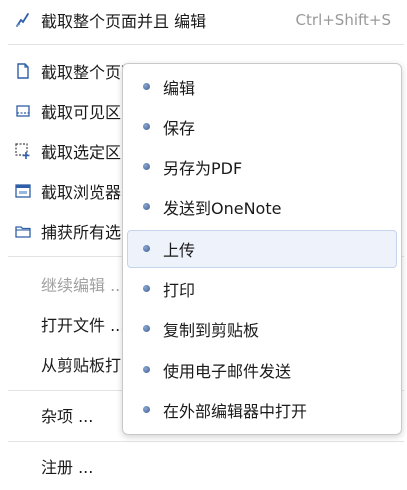 The height and width of the screenshot is (490, 407). What do you see at coordinates (81, 112) in the screenshot?
I see `menu-item-label: 截取可见区` at bounding box center [81, 112].